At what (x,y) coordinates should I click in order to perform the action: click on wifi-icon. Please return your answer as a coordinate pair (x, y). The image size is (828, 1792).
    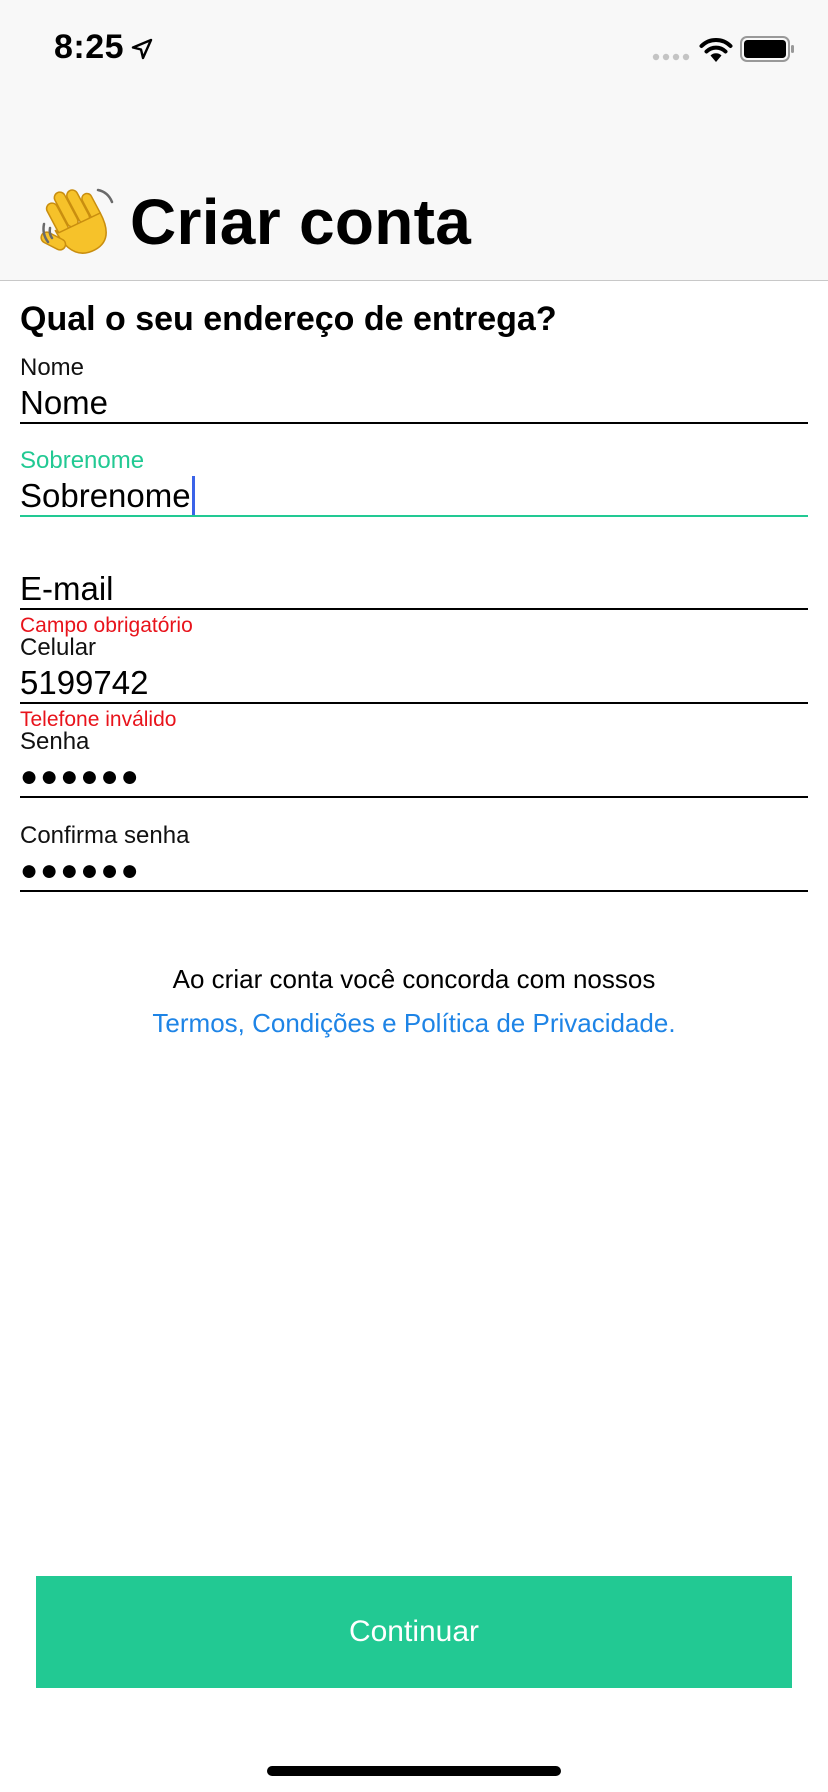
    Looking at the image, I should click on (716, 50).